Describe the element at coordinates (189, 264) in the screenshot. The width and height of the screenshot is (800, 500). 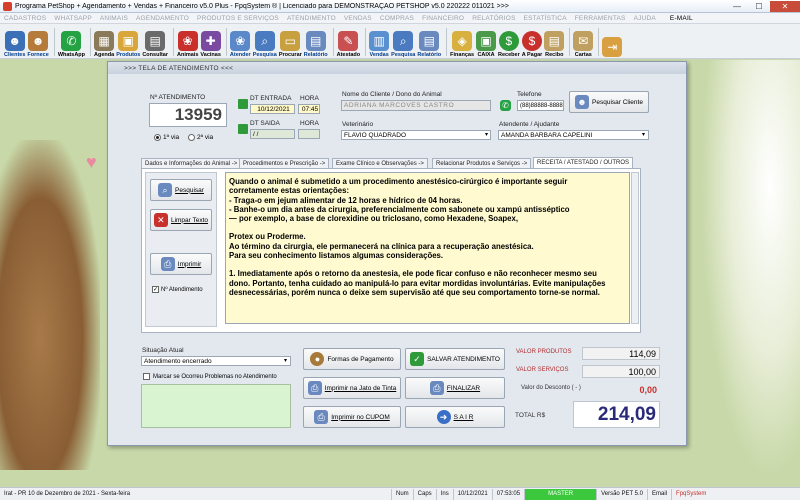
I see `imprimir-label: Imprimir` at that location.